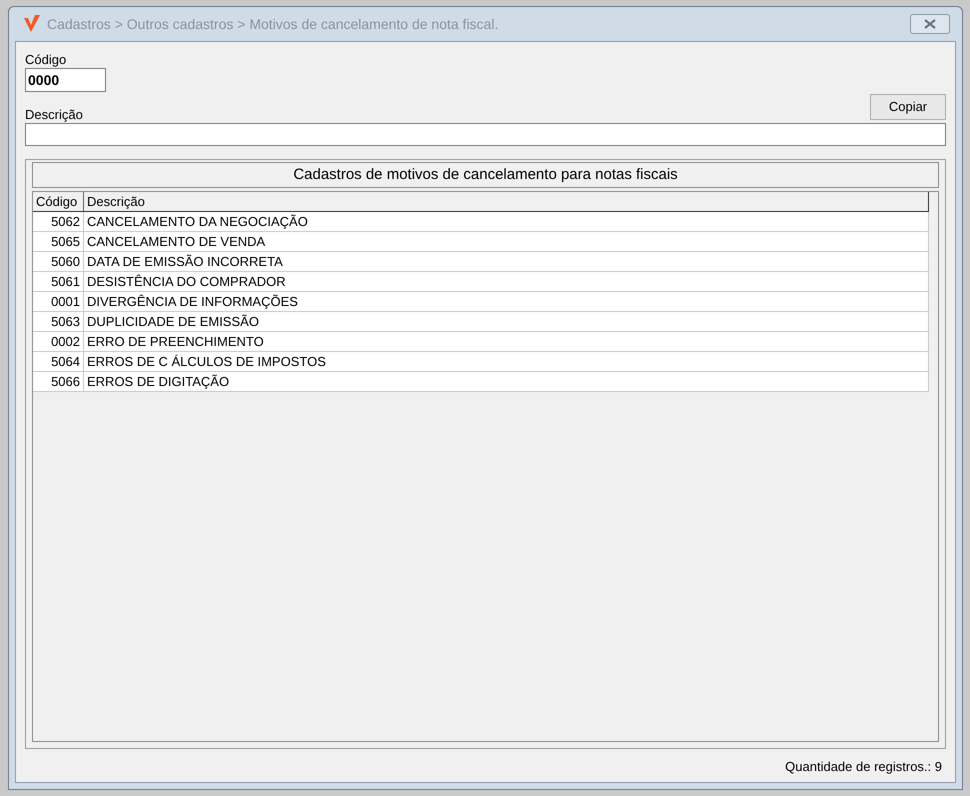 The image size is (970, 796). I want to click on table-cell: 5060, so click(58, 261).